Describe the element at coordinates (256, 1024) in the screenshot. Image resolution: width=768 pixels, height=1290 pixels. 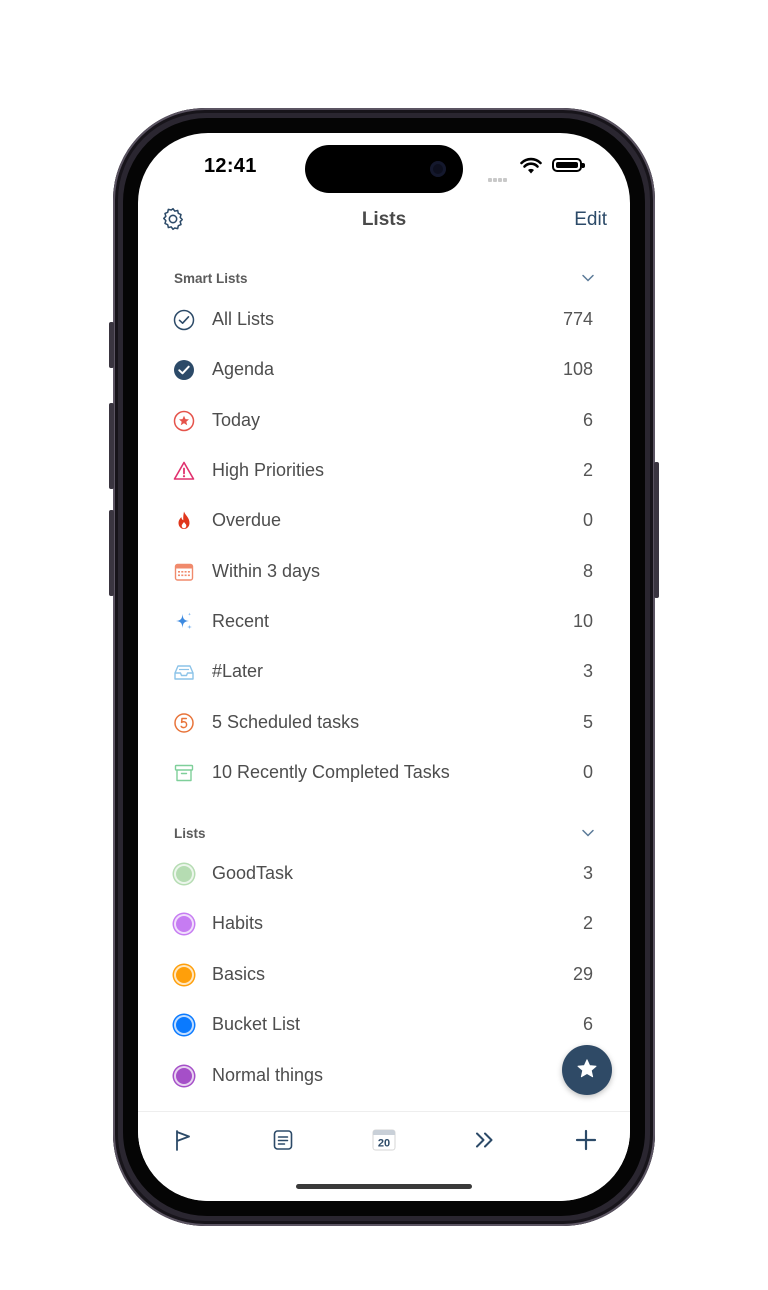
I see `list-label: Bucket List` at that location.